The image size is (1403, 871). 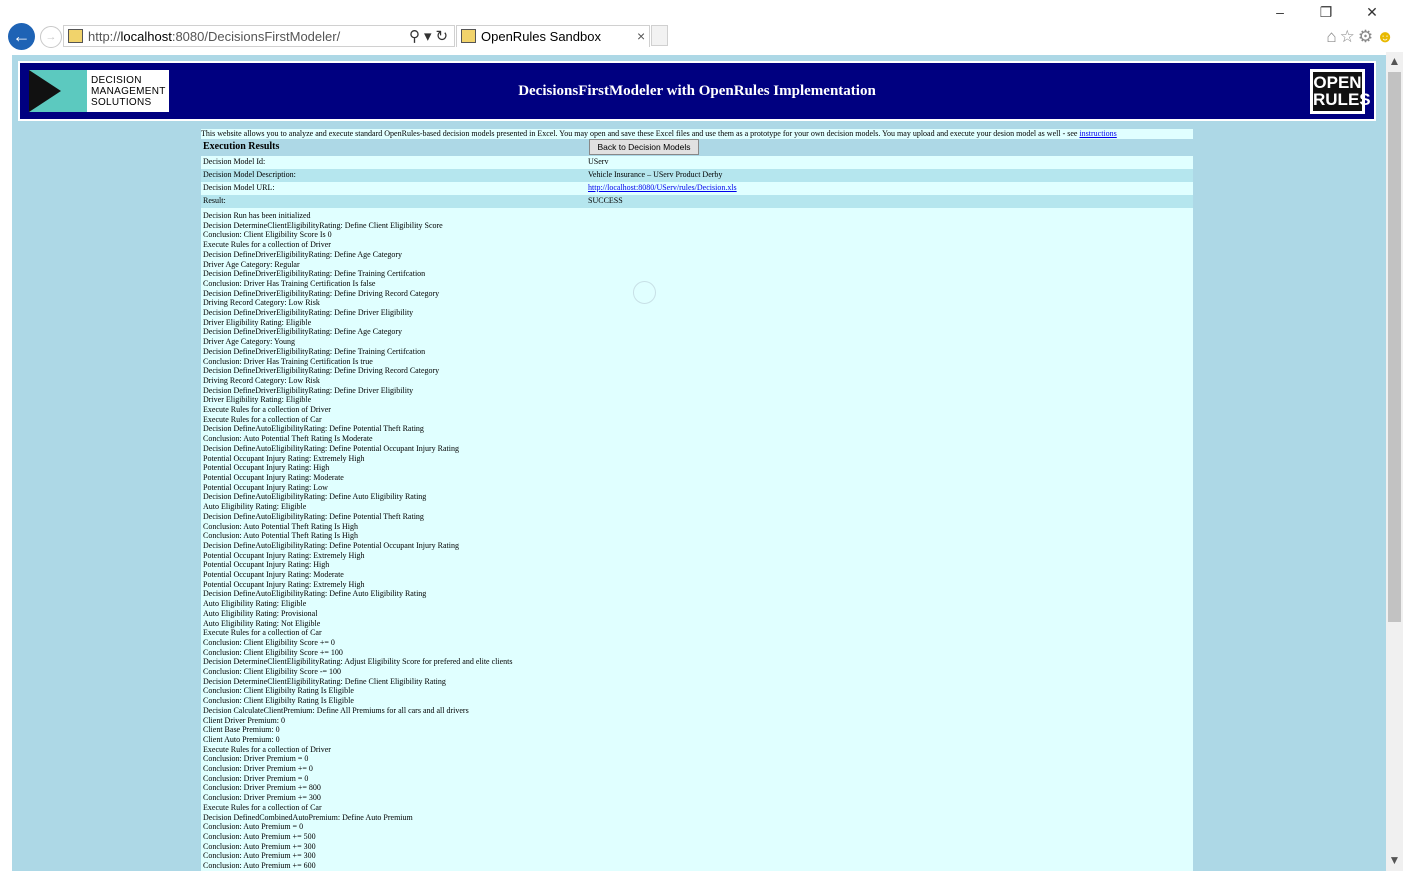 I want to click on info-value: SUCCESS, so click(x=605, y=200).